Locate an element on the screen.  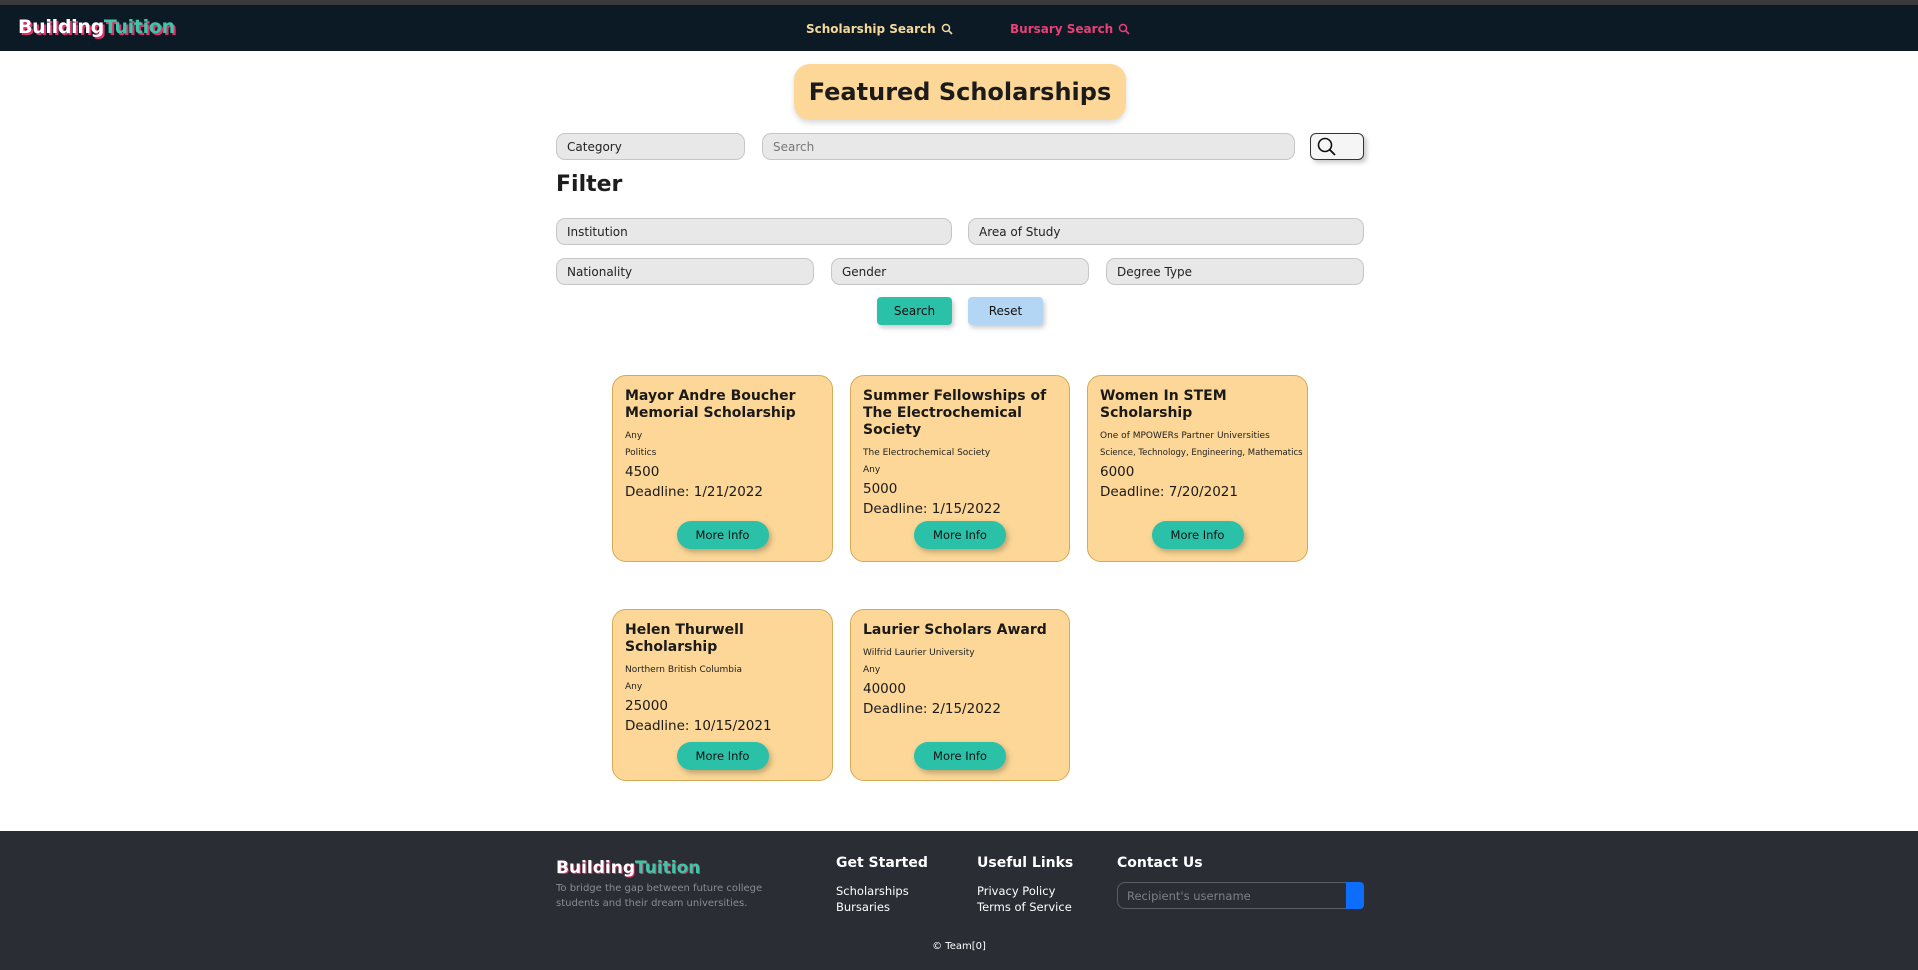
contact-submit-button is located at coordinates (1355, 895).